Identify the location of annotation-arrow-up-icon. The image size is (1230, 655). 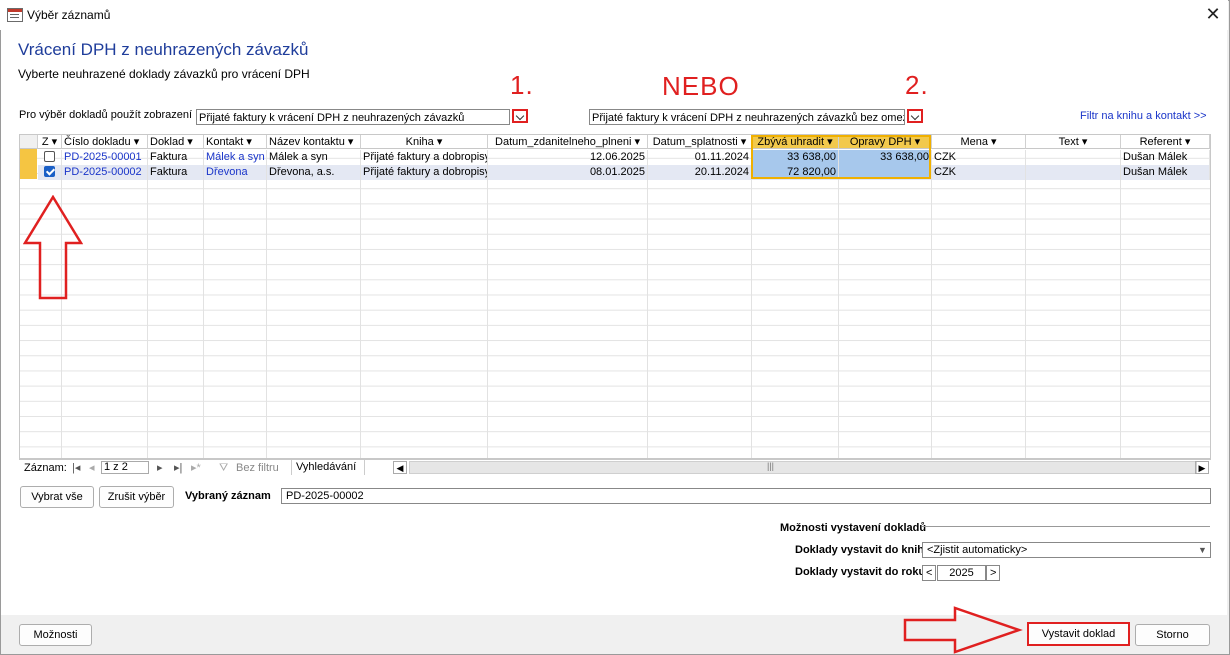
(53, 247).